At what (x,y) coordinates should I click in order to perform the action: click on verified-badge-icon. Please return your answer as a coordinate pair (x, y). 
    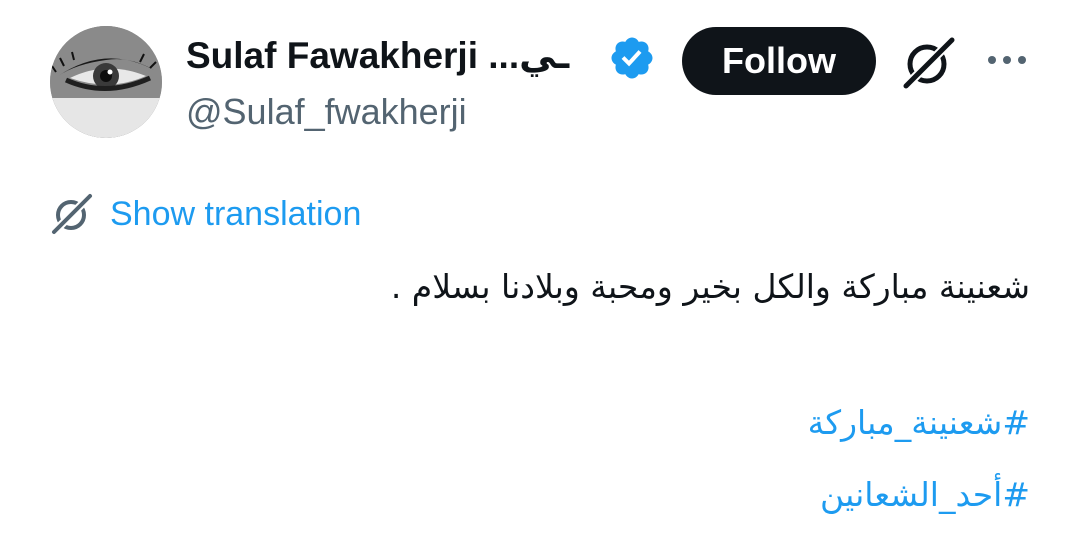
    Looking at the image, I should click on (632, 58).